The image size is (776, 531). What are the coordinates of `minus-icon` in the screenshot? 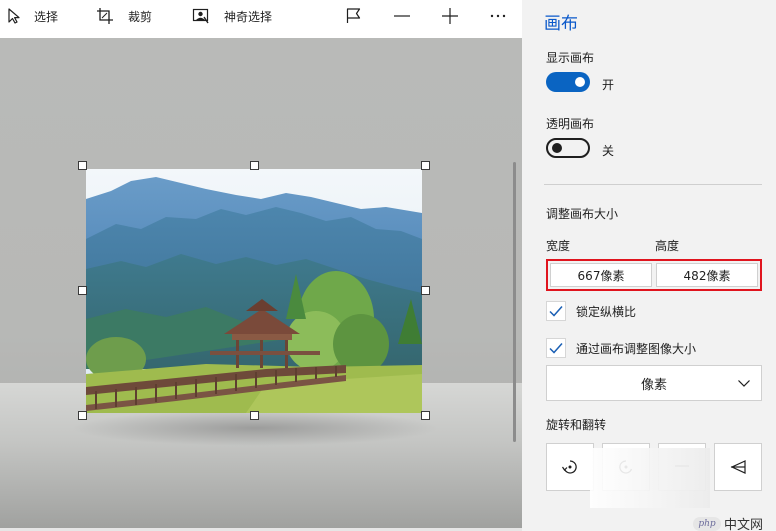 It's located at (402, 16).